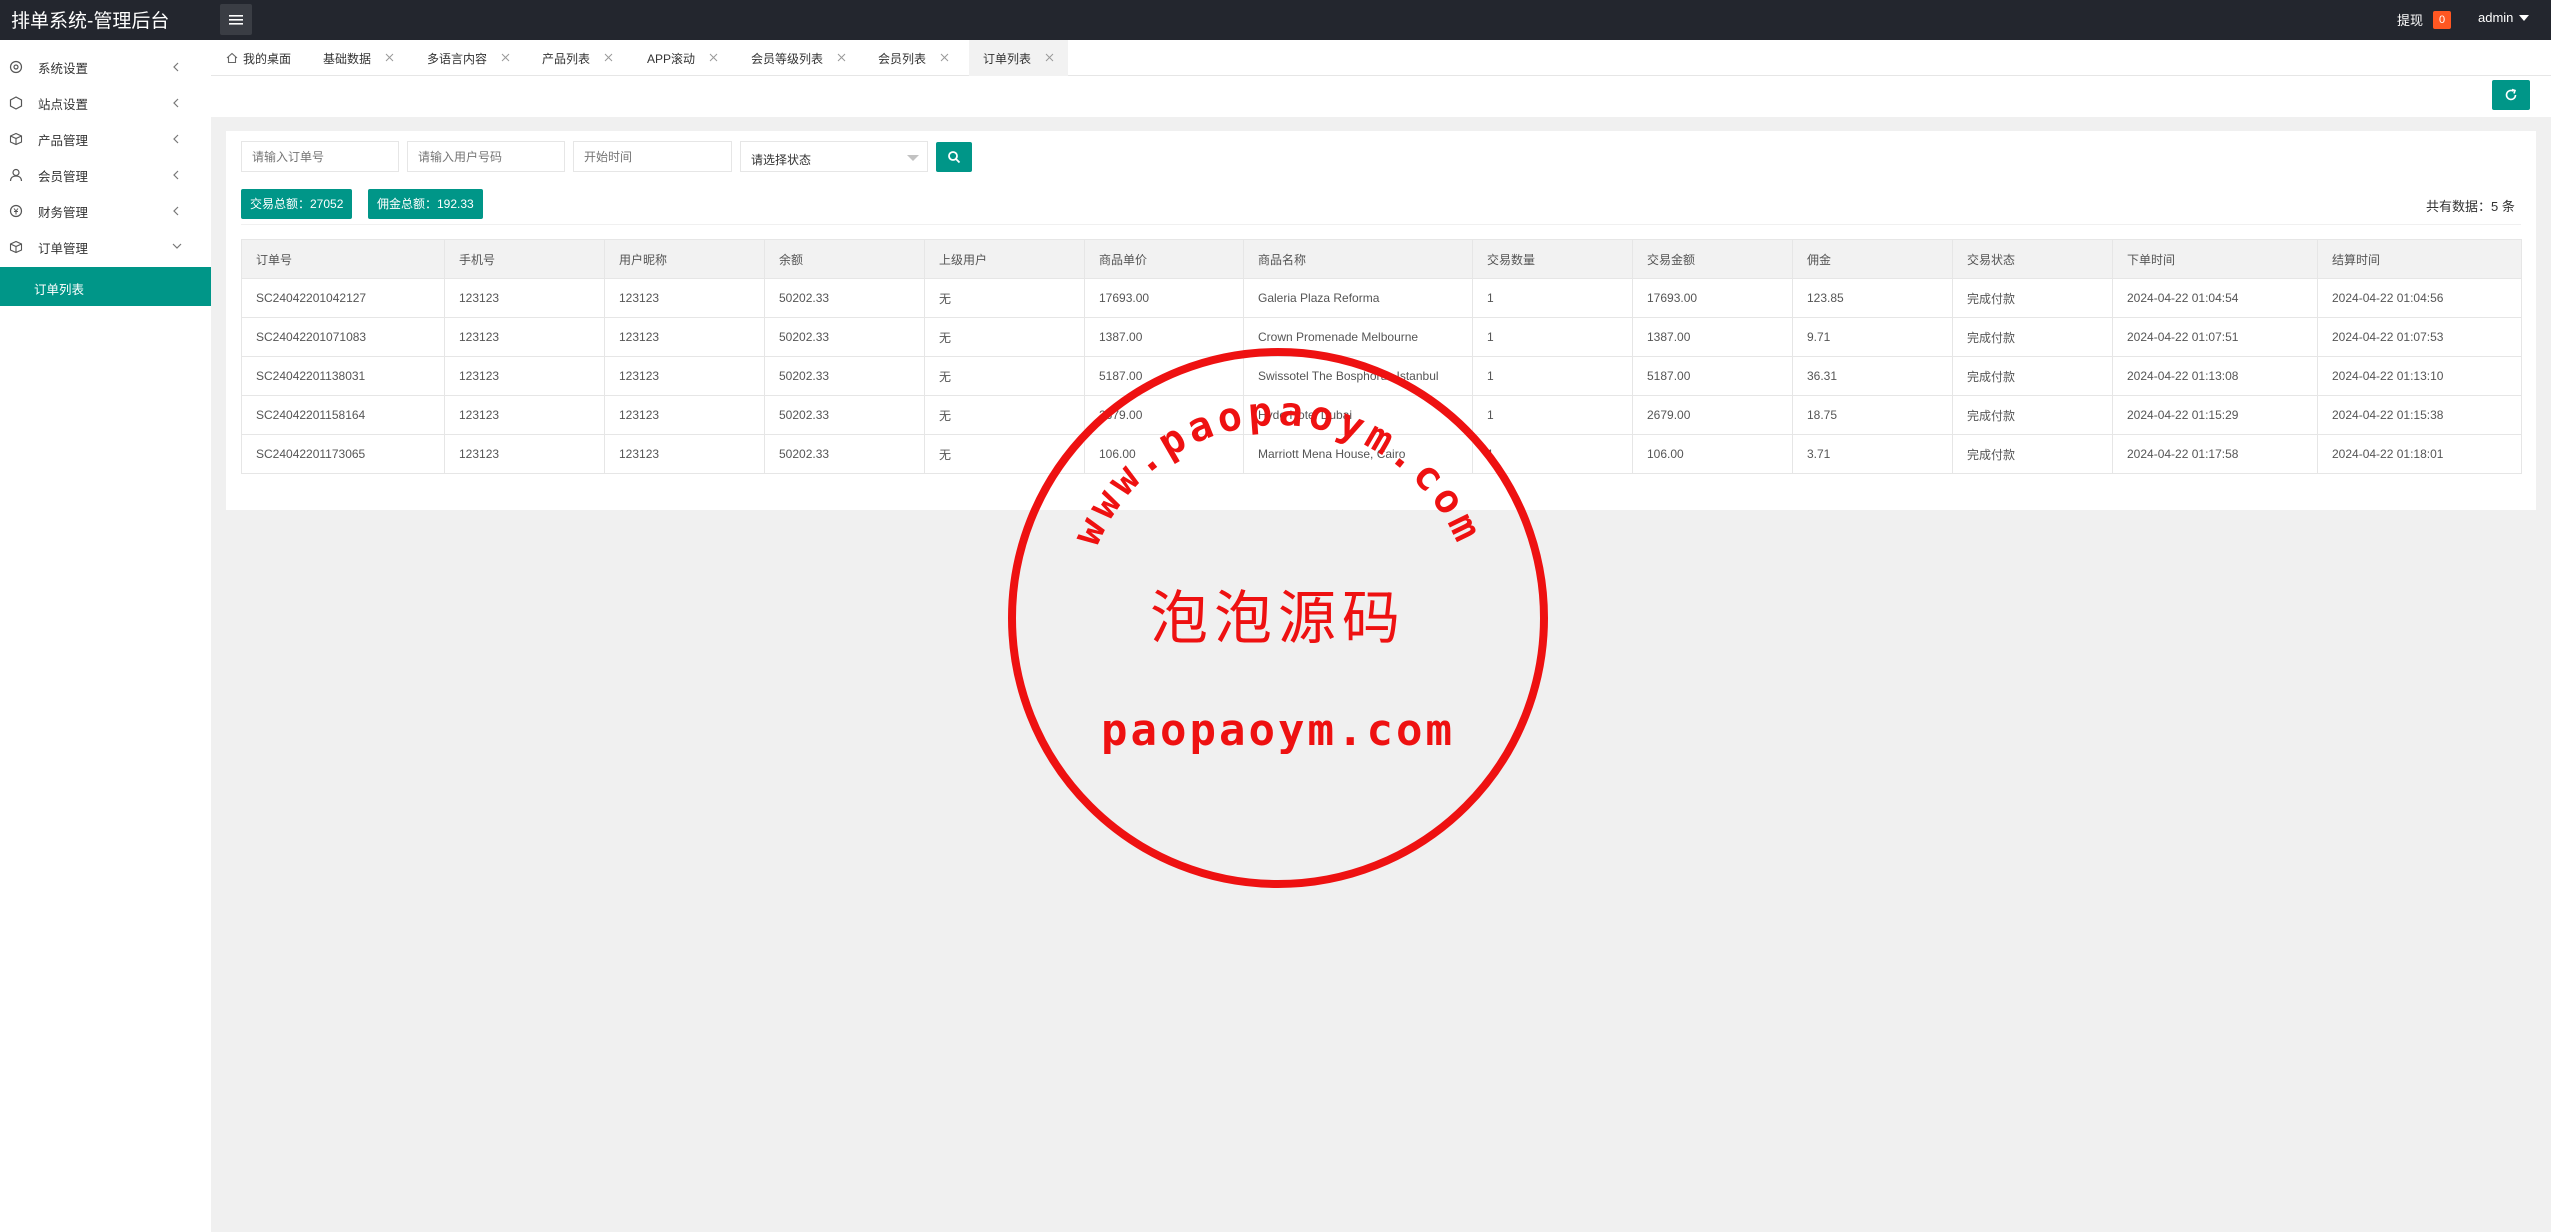 The image size is (2551, 1232). Describe the element at coordinates (1712, 259) in the screenshot. I see `column-header: 交易金额` at that location.